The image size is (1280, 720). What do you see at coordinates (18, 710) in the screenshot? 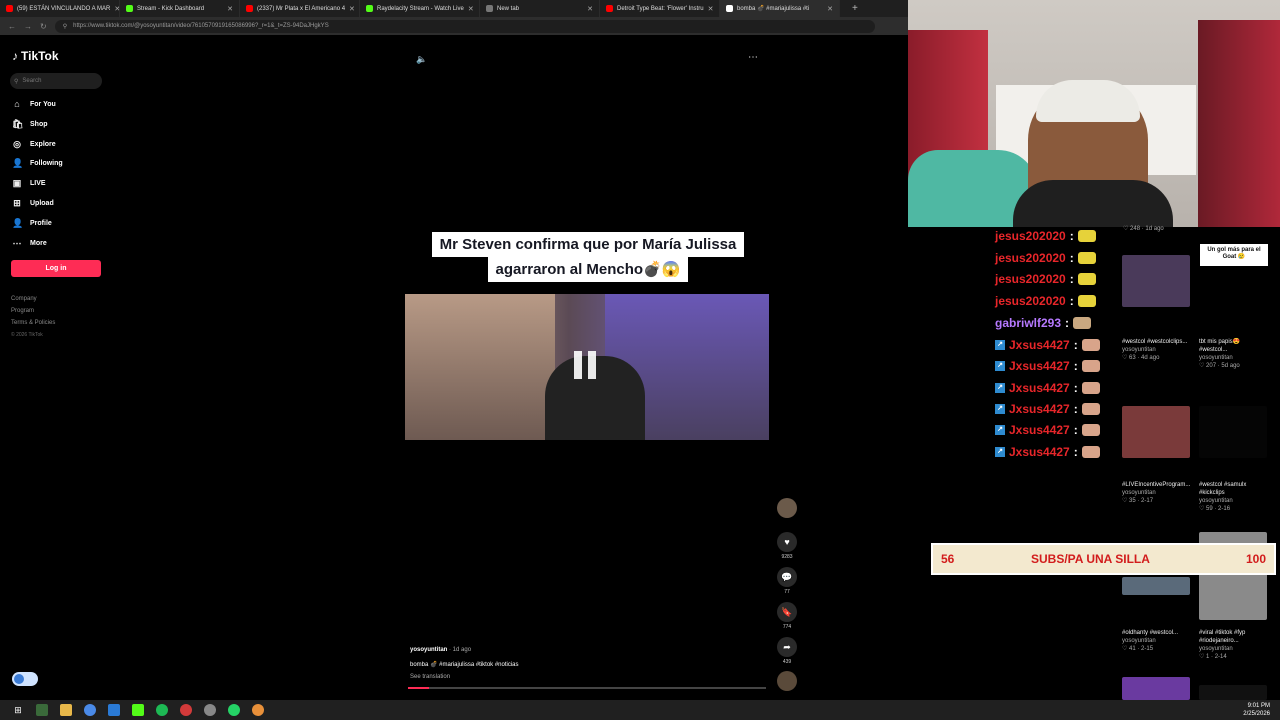
I see `windows-start-icon: ⊞` at bounding box center [18, 710].